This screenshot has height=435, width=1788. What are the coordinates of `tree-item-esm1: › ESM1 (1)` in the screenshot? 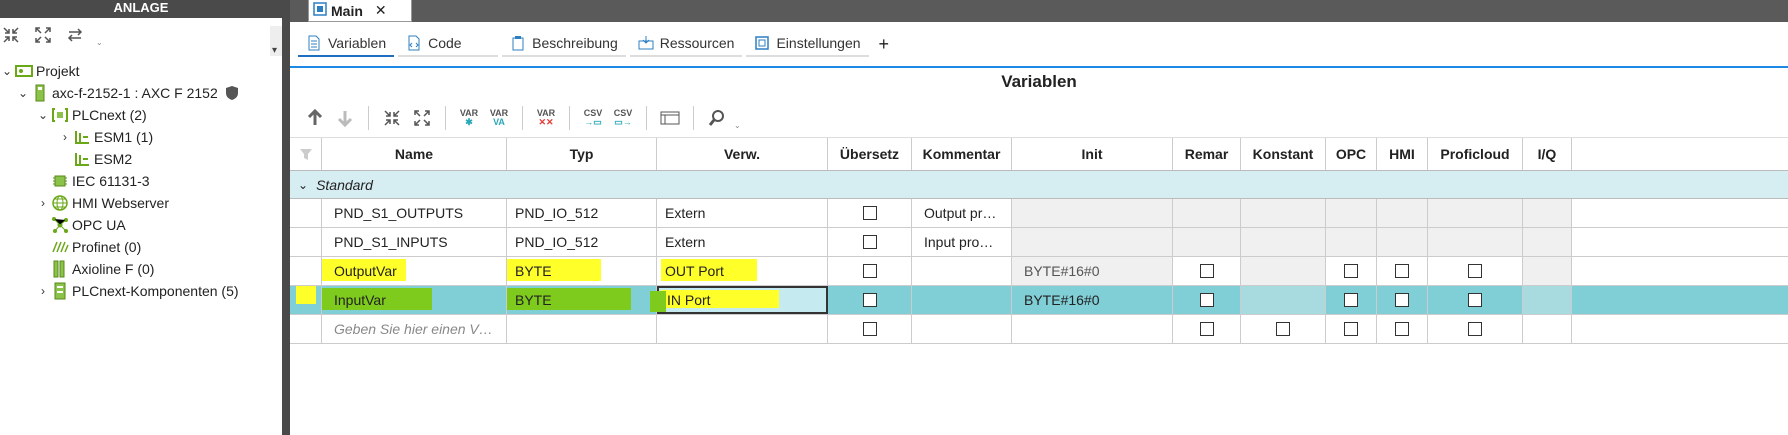 It's located at (141, 137).